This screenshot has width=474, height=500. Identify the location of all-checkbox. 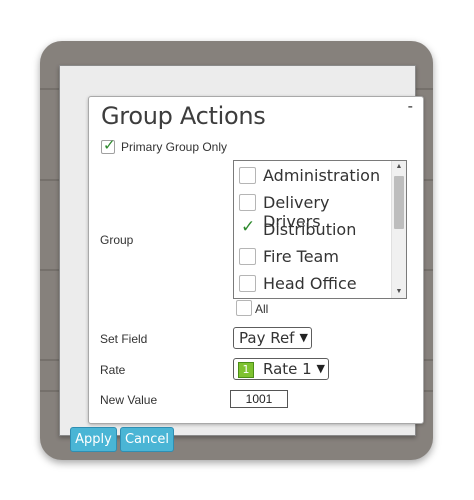
(244, 308).